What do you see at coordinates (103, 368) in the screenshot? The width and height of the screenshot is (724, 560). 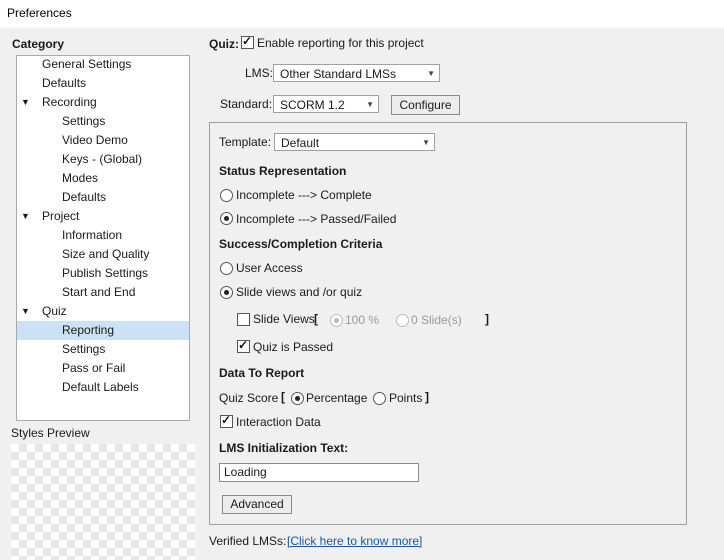 I see `tree-item-pass-or-fail: Pass or Fail` at bounding box center [103, 368].